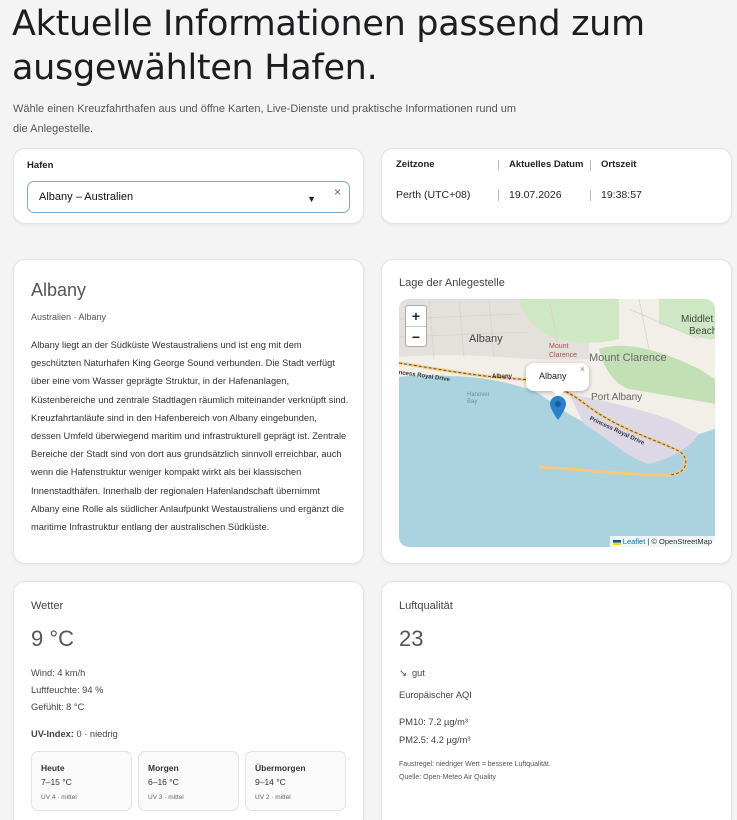 This screenshot has width=737, height=820. Describe the element at coordinates (433, 722) in the screenshot. I see `pm10-value: PM10: 7.2 µg/m³` at that location.